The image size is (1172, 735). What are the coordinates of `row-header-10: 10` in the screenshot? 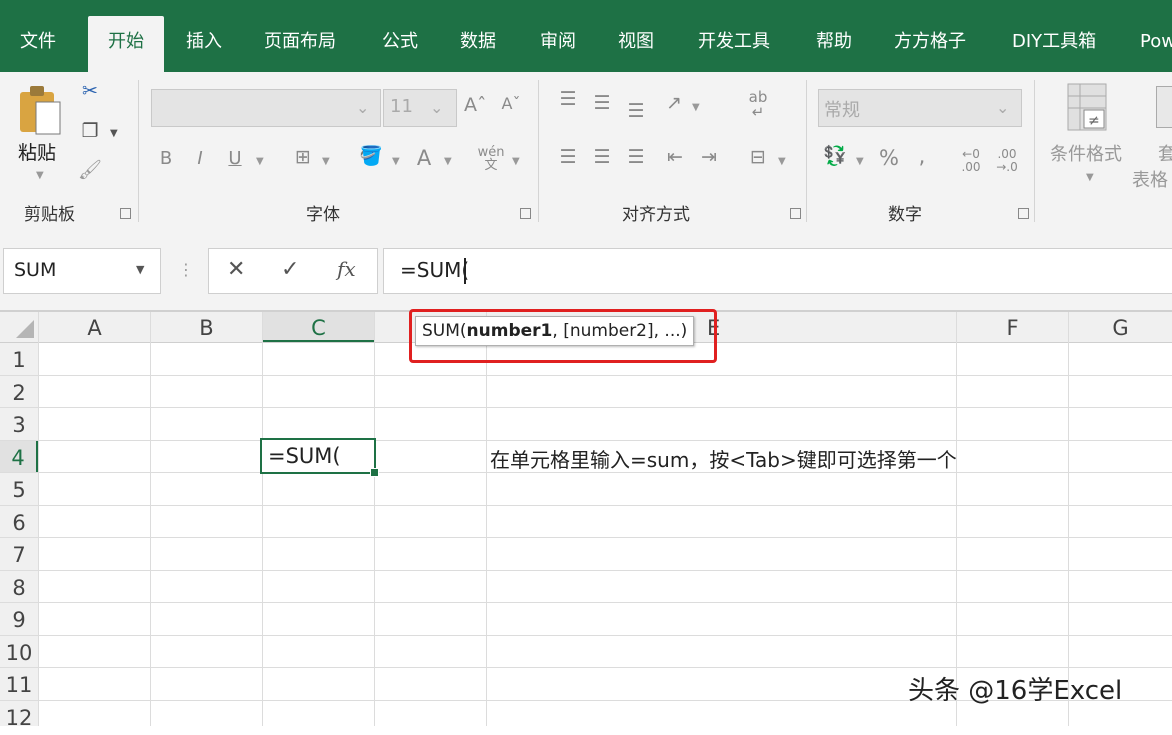 It's located at (19, 652).